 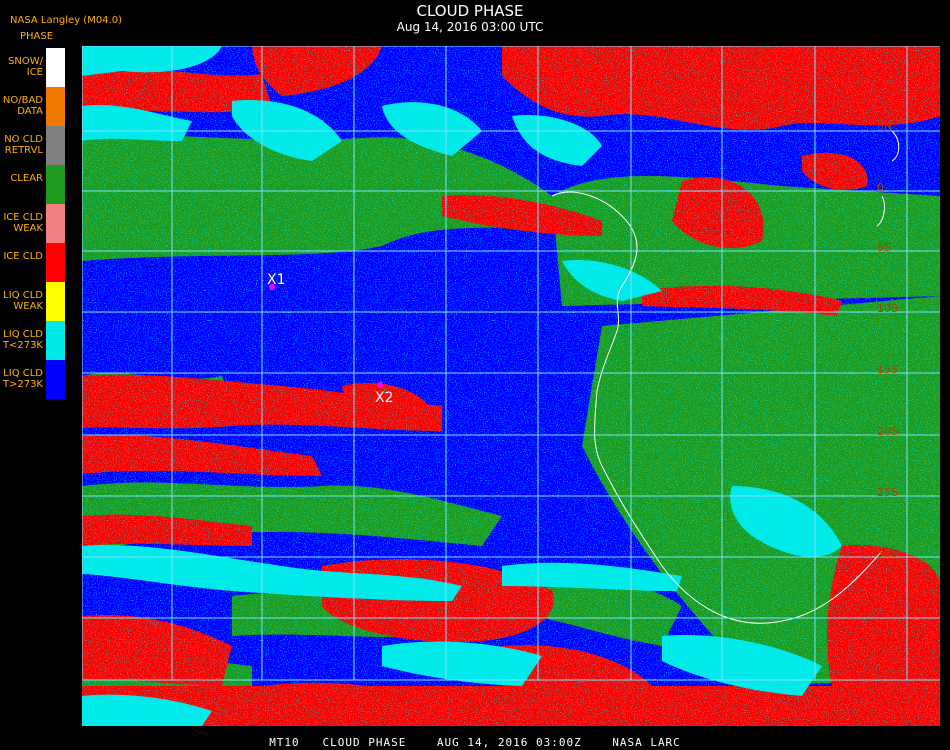 What do you see at coordinates (23, 301) in the screenshot?
I see `legend-label: LIQ CLD WEAK` at bounding box center [23, 301].